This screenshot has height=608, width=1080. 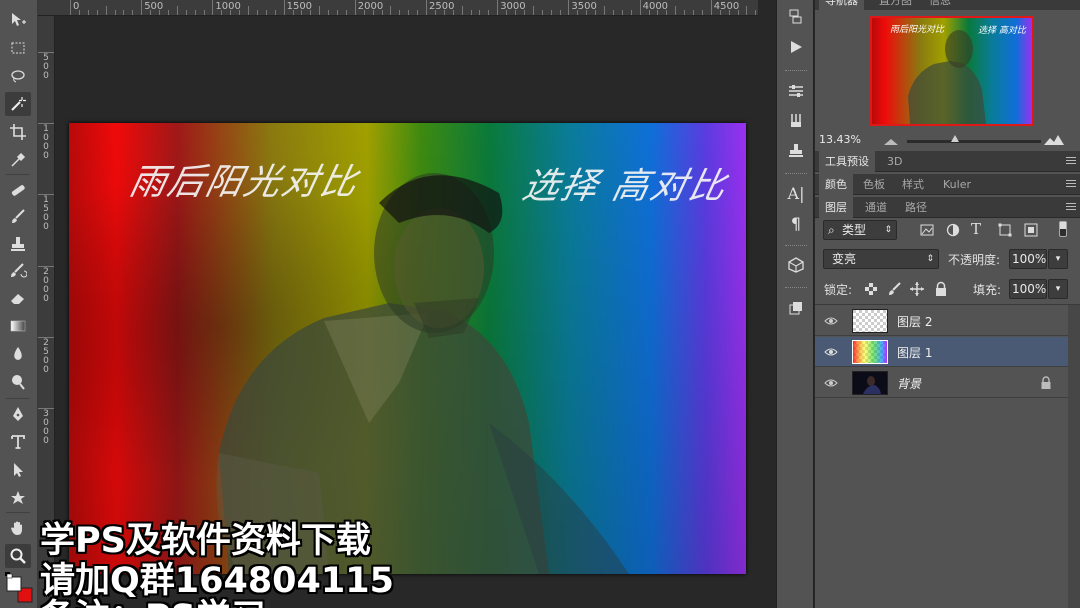 I want to click on tab-color: 颜色, so click(x=836, y=184).